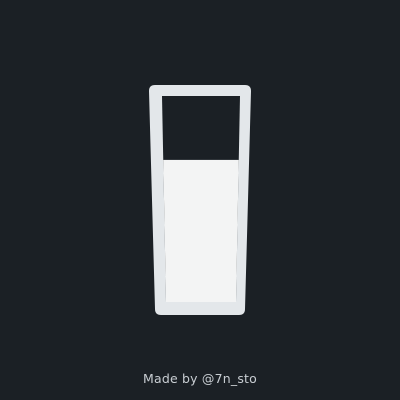 This screenshot has height=400, width=400. I want to click on glass-icon, so click(200, 200).